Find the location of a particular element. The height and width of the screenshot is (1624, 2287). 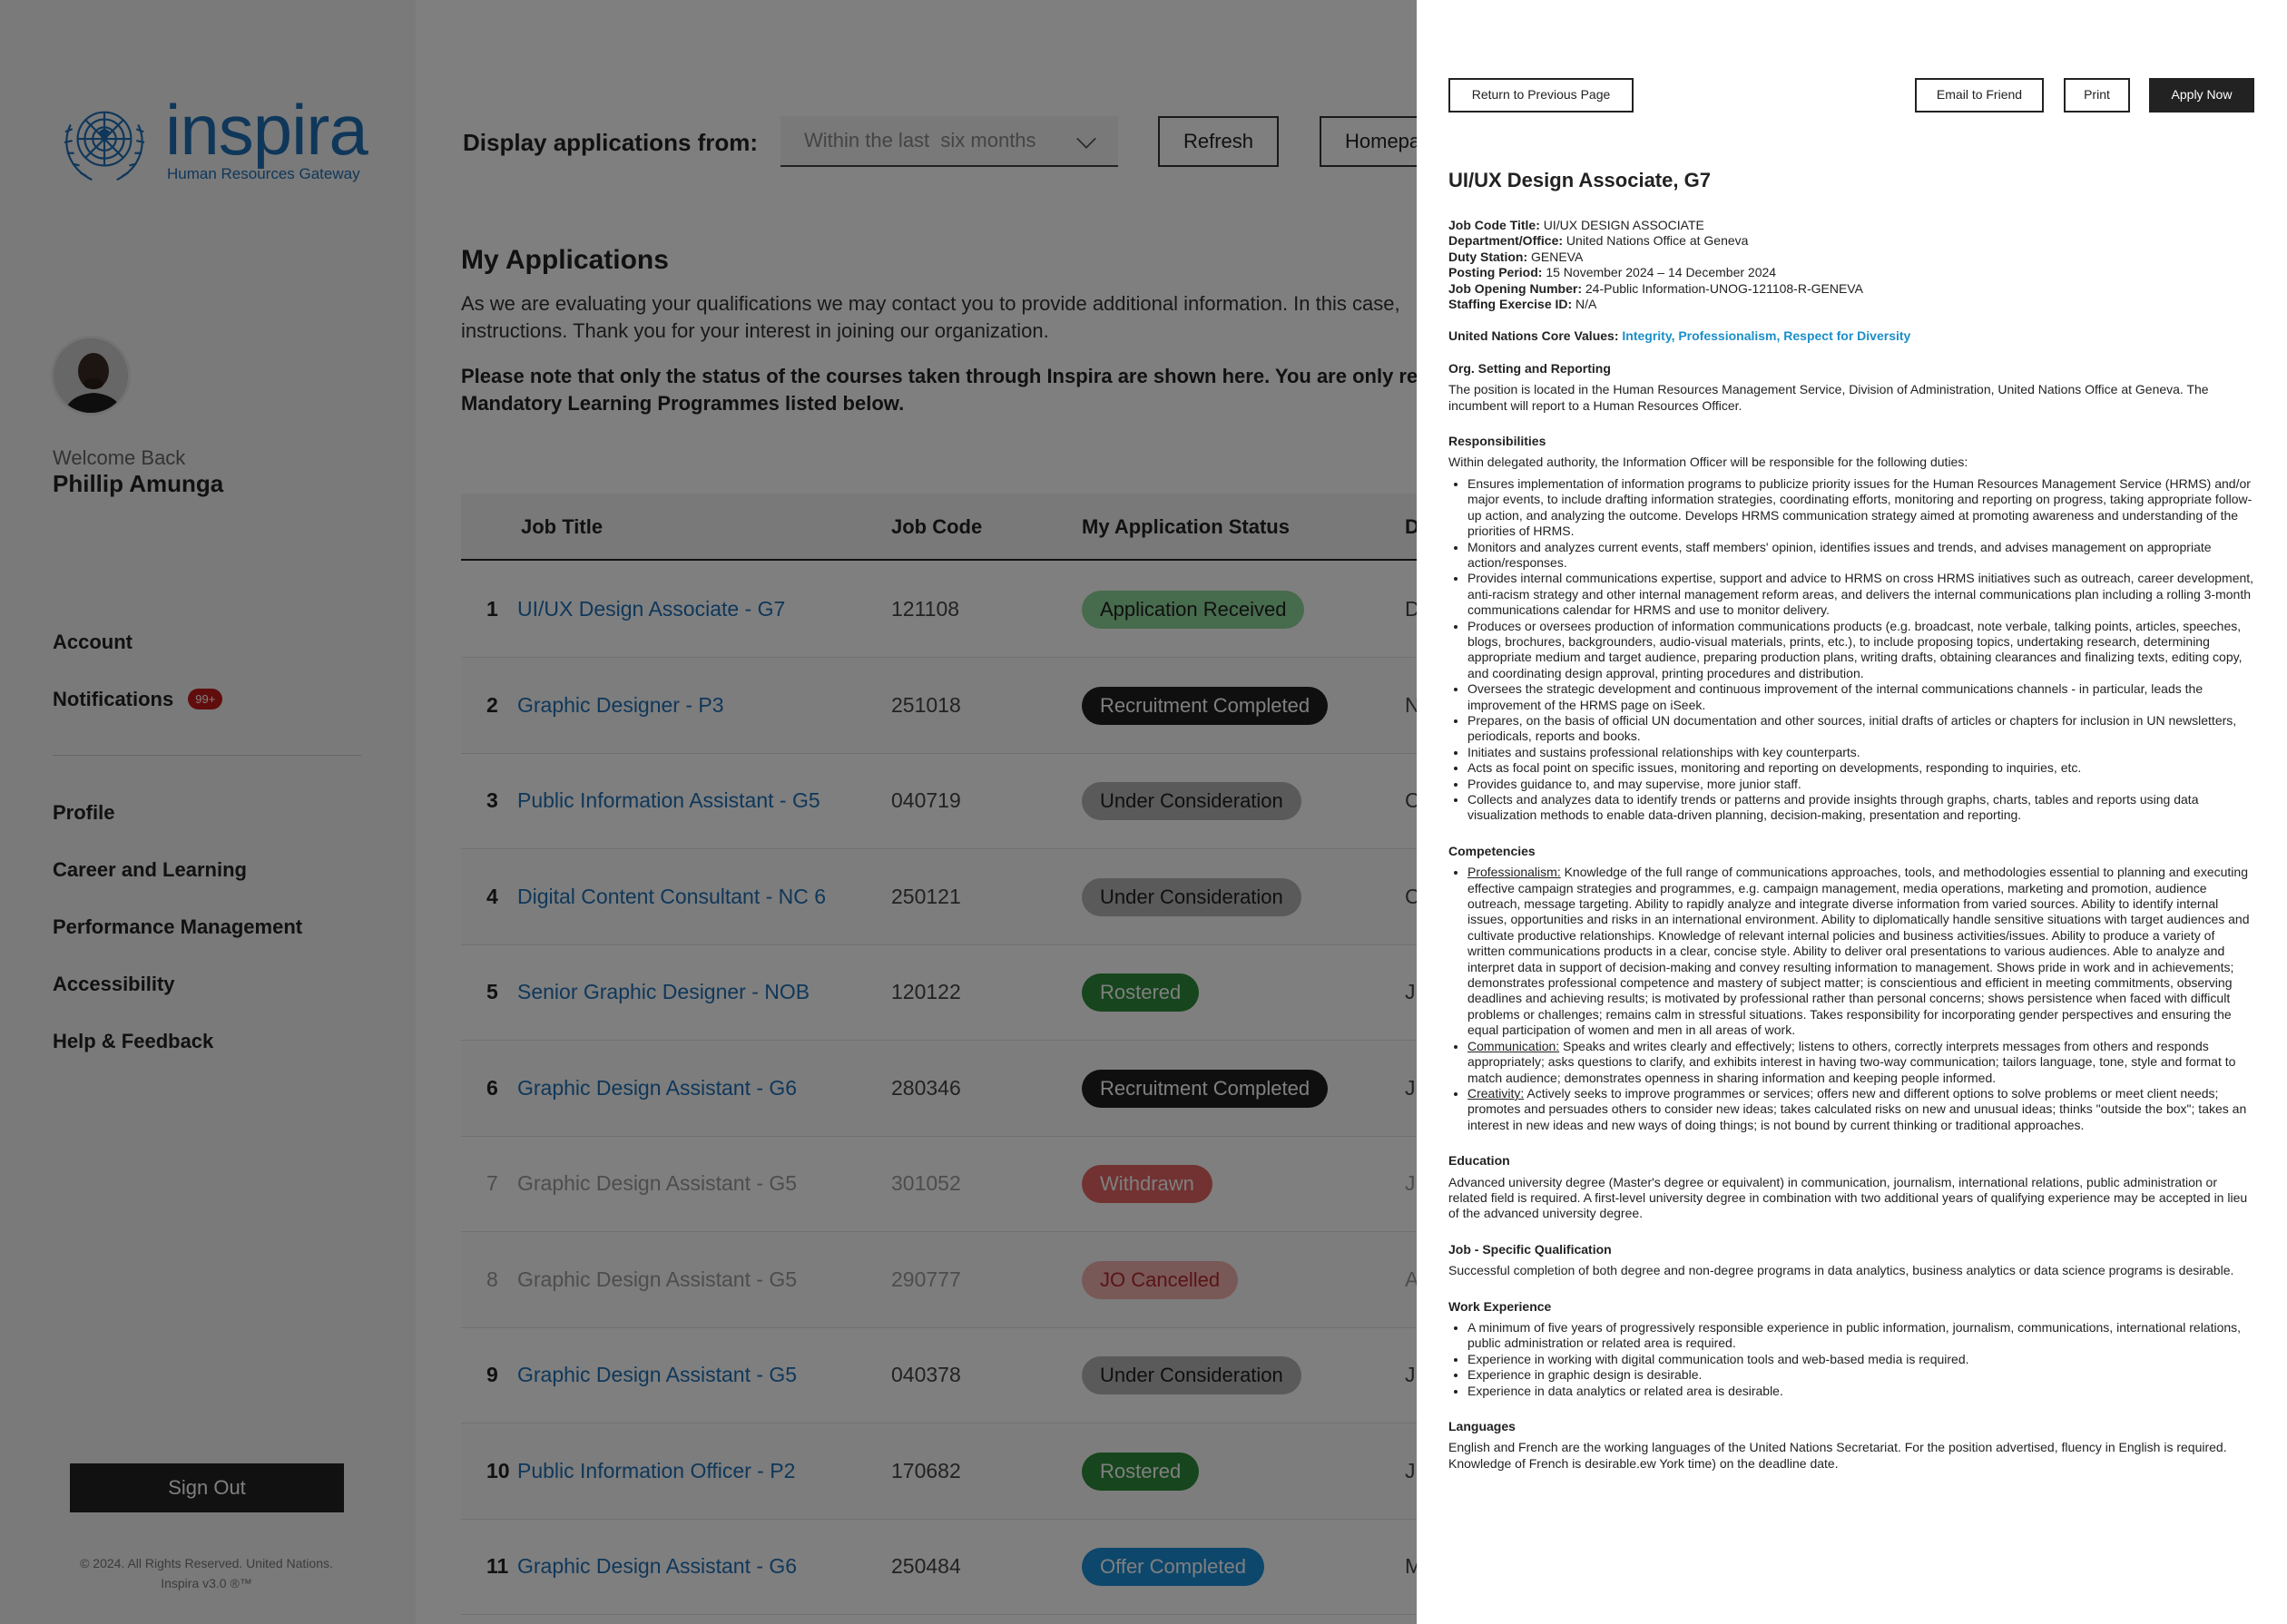

education-title: Education is located at coordinates (1479, 1161).